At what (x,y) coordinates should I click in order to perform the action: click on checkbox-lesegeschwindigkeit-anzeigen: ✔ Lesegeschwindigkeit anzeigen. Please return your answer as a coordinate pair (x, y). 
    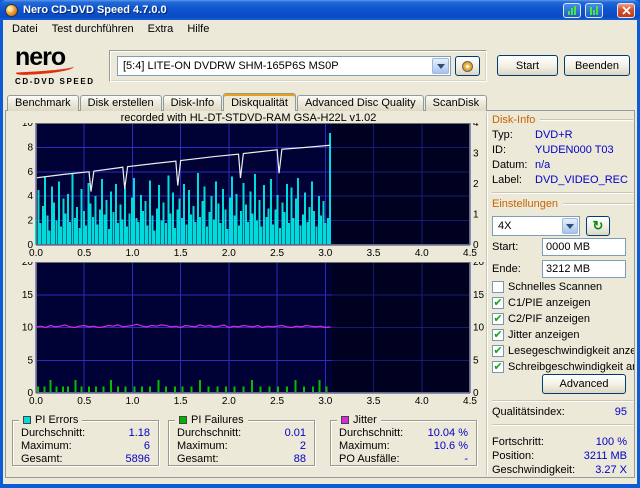
    Looking at the image, I should click on (563, 351).